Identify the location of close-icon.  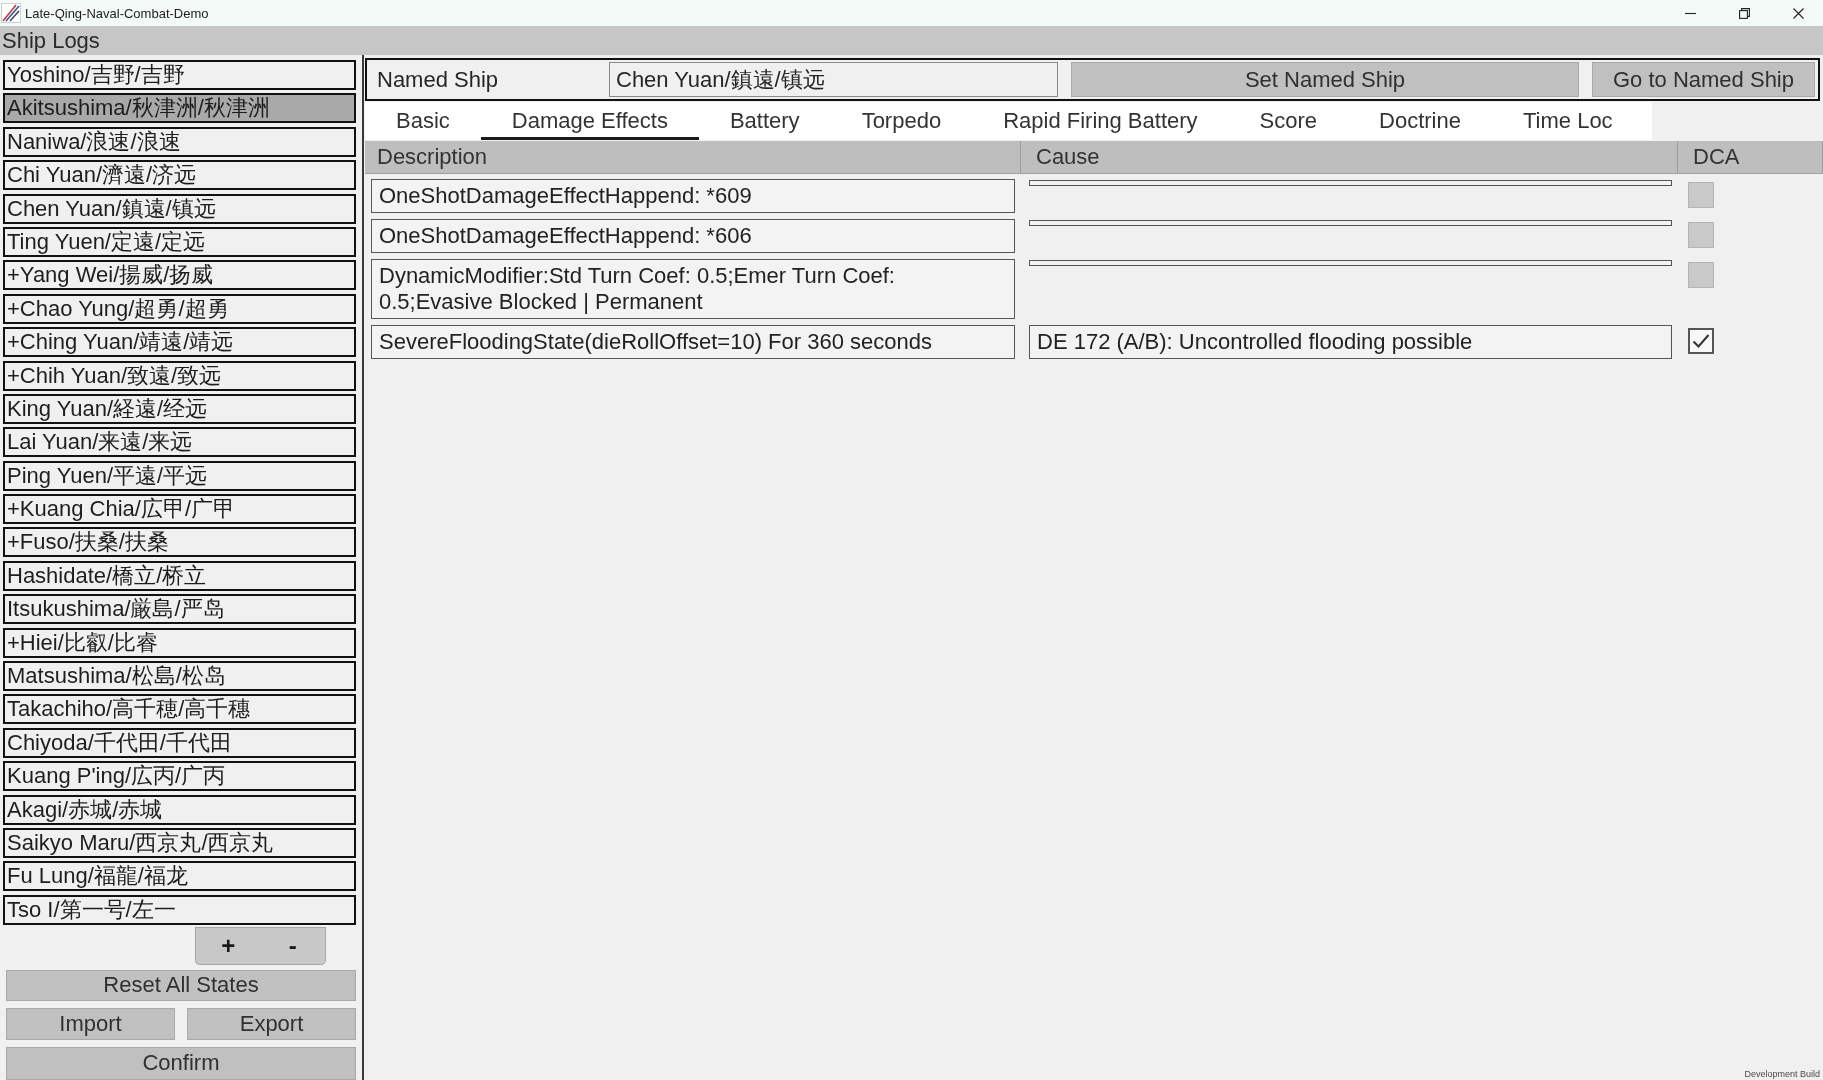
(1798, 13).